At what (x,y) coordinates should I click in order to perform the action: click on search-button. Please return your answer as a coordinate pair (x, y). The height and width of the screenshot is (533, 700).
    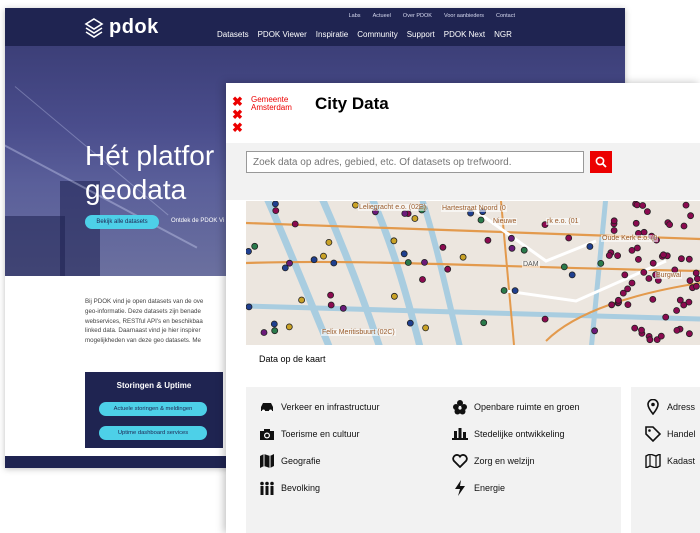
    Looking at the image, I should click on (601, 162).